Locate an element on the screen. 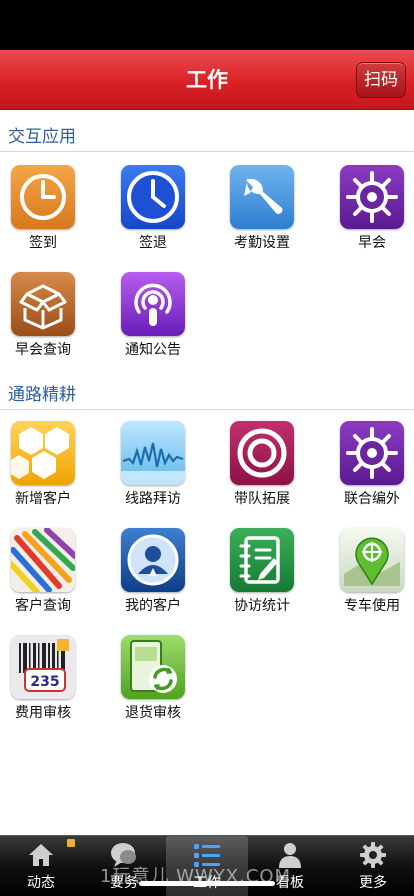  app-label: 我的客户 is located at coordinates (153, 606).